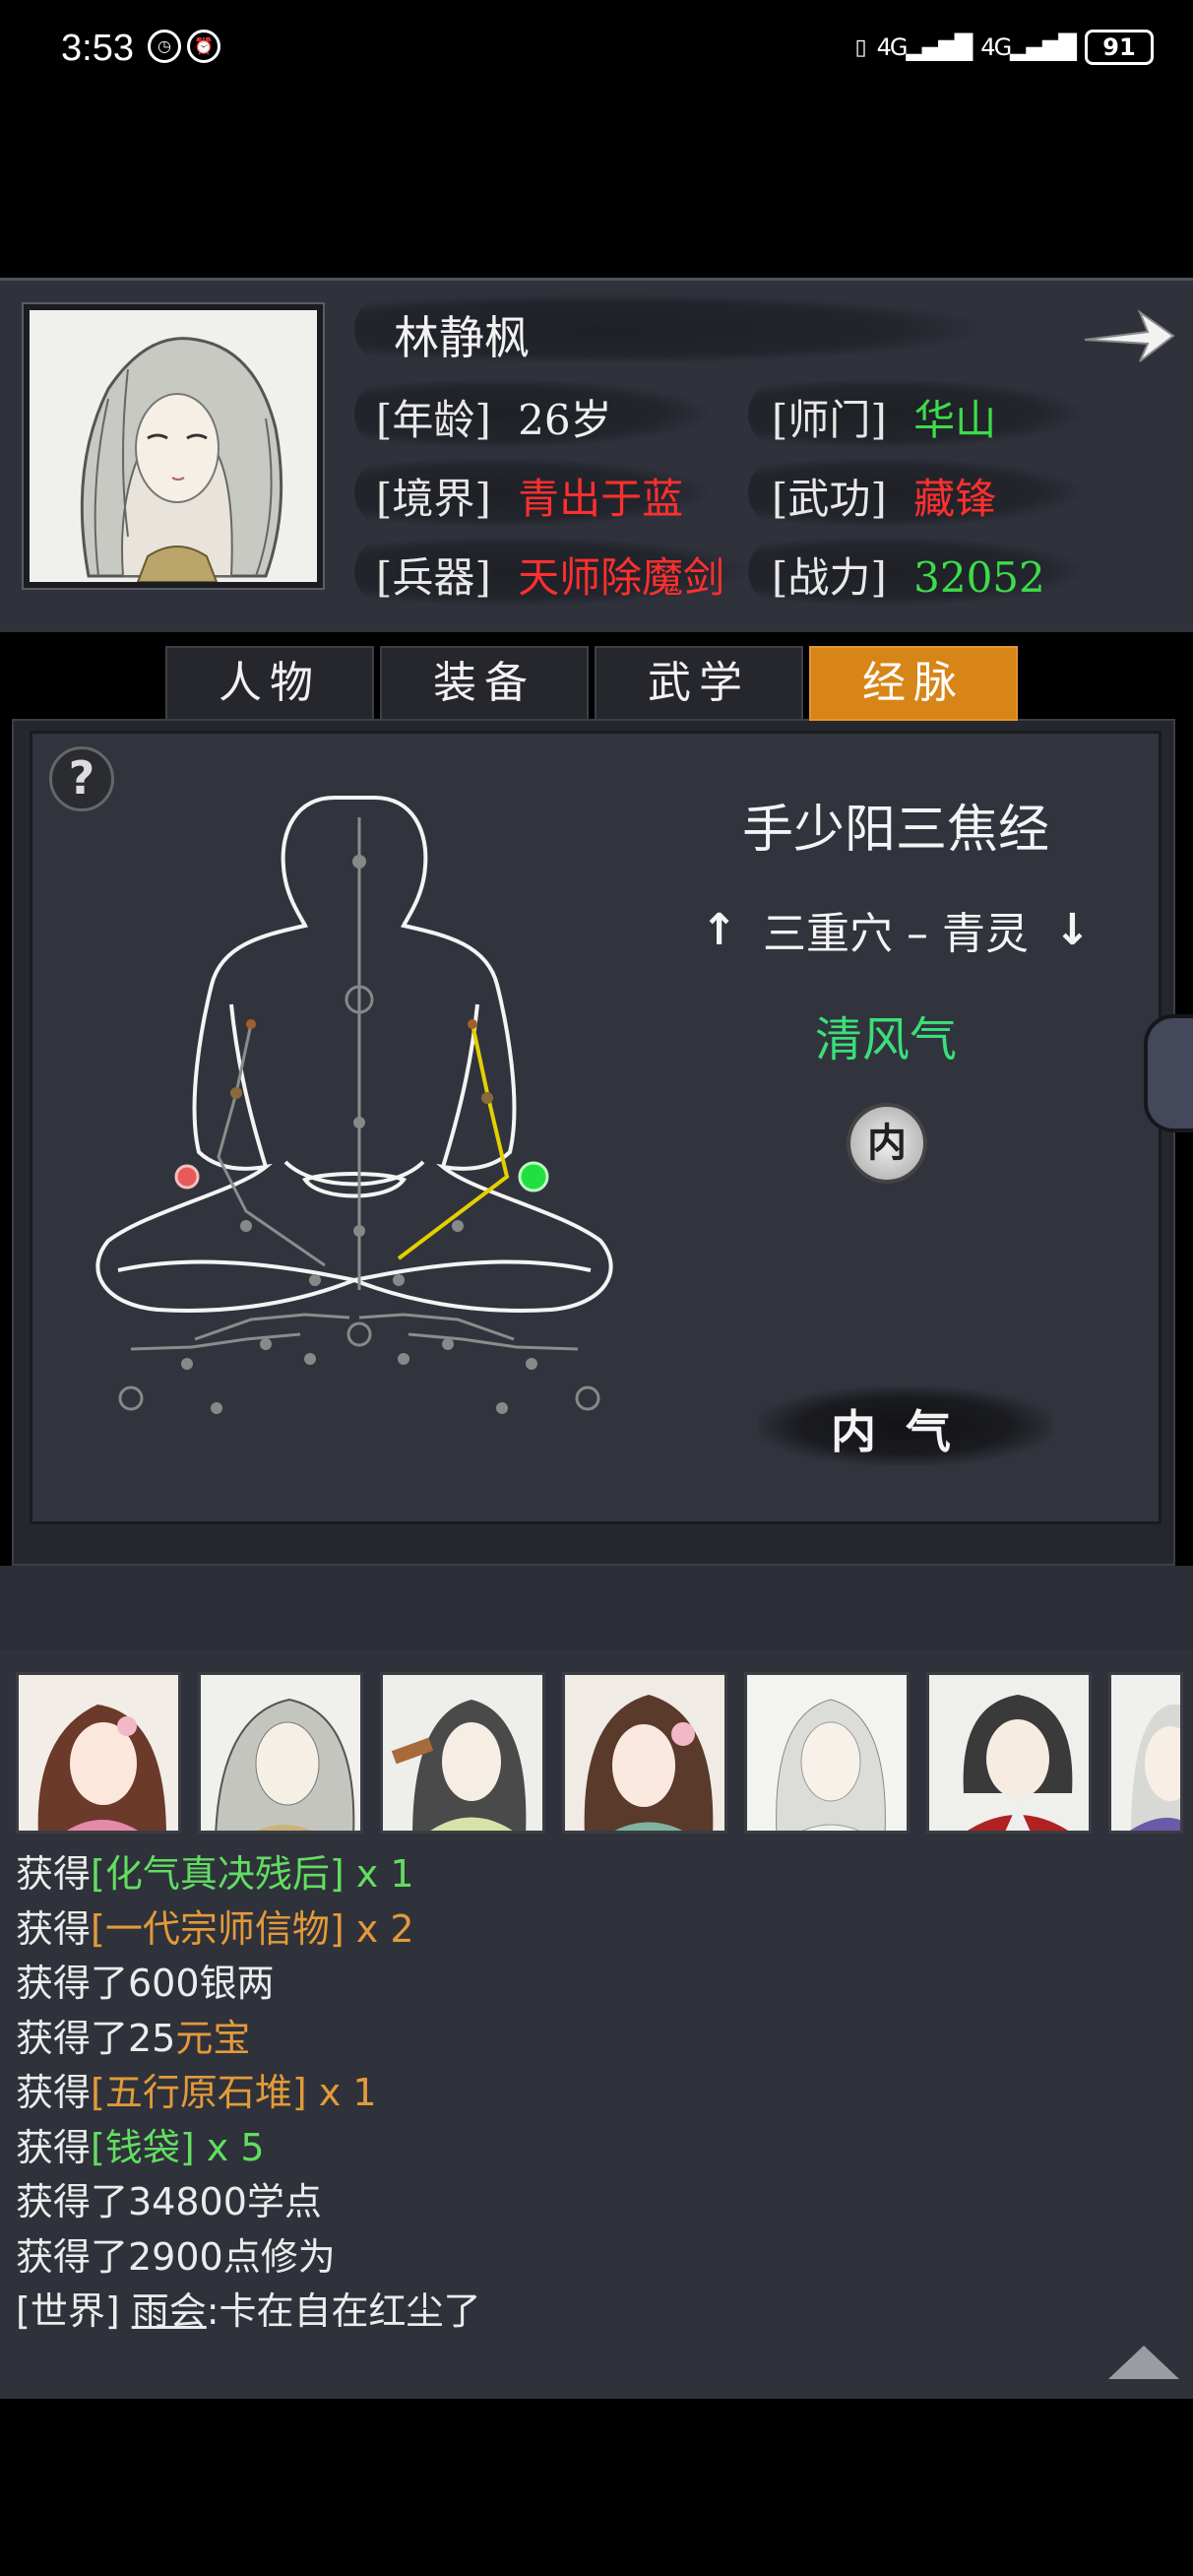 The image size is (1193, 2576). What do you see at coordinates (582, 1874) in the screenshot?
I see `chat-log-line: 获得[化气真决残后] x 1` at bounding box center [582, 1874].